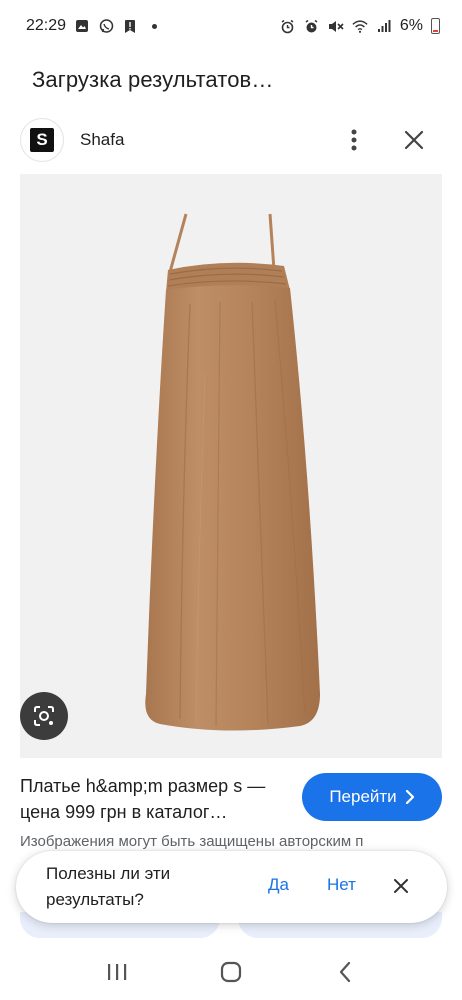 The image size is (462, 1000). What do you see at coordinates (106, 26) in the screenshot?
I see `viber-icon` at bounding box center [106, 26].